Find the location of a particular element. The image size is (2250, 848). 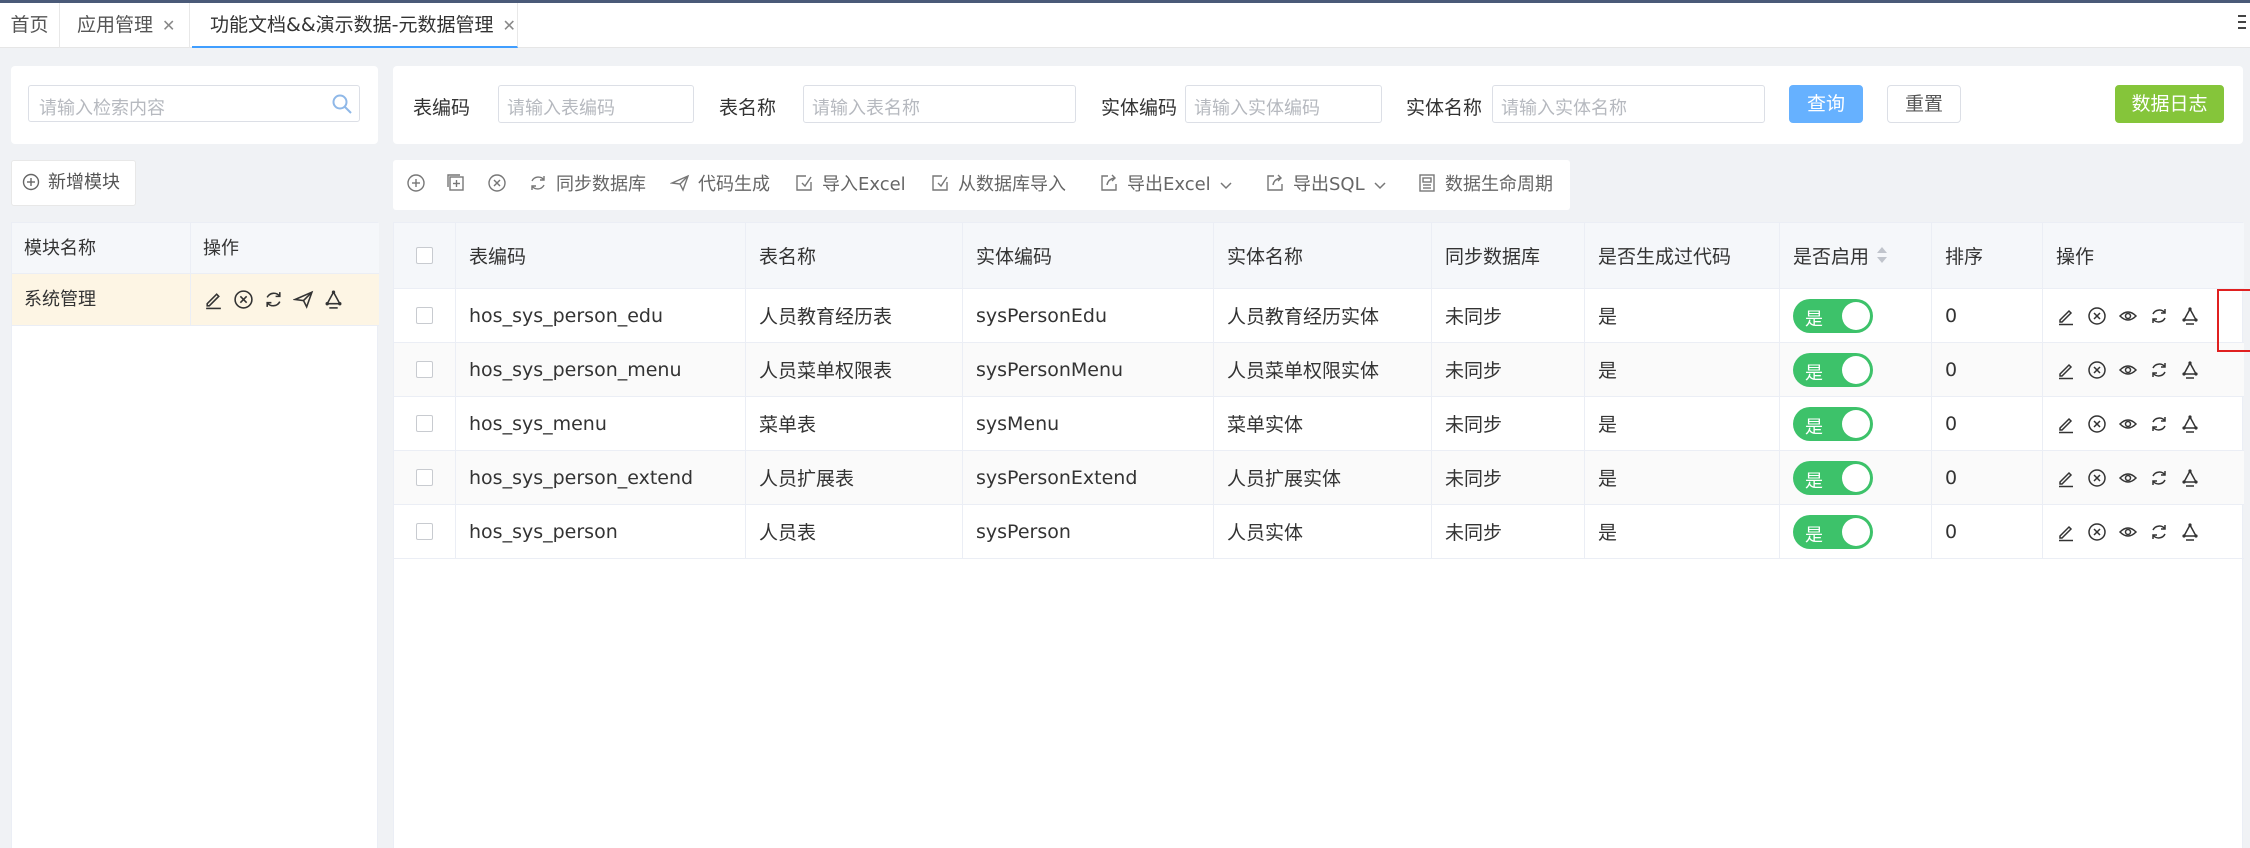

tab-app-management: 应用管理 ✕ is located at coordinates (125, 25).